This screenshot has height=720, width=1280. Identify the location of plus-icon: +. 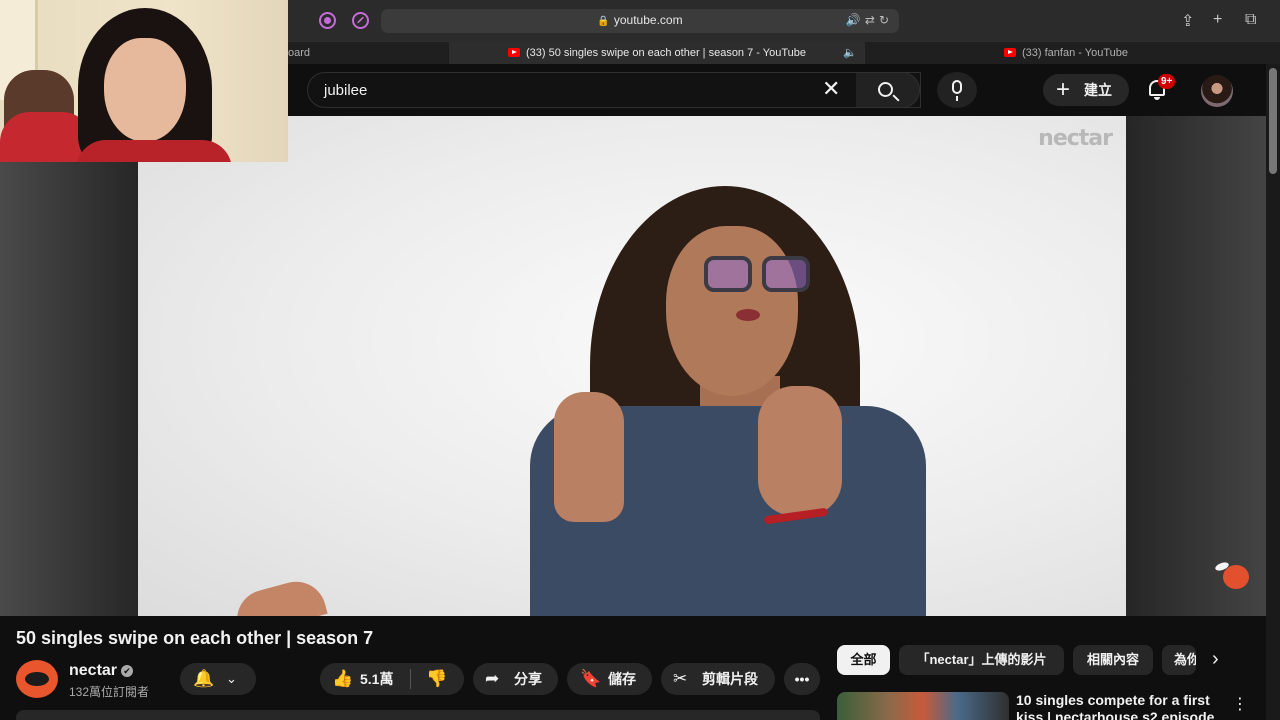
(1063, 89).